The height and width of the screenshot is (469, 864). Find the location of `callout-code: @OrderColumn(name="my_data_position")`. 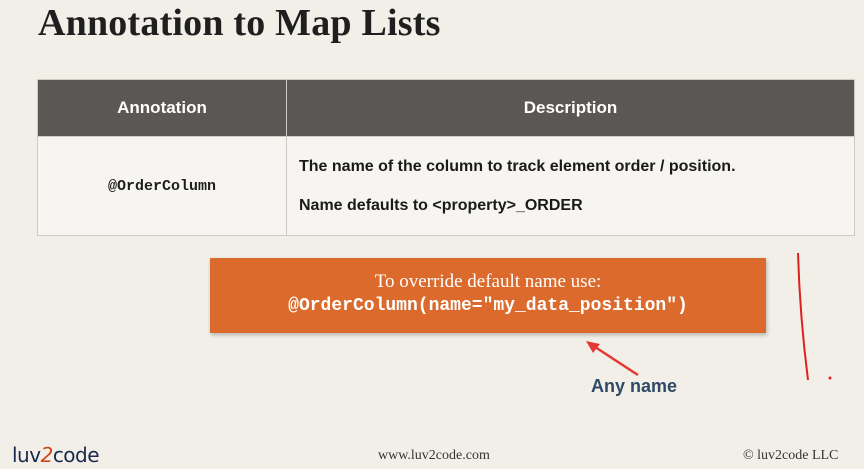

callout-code: @OrderColumn(name="my_data_position") is located at coordinates (488, 306).